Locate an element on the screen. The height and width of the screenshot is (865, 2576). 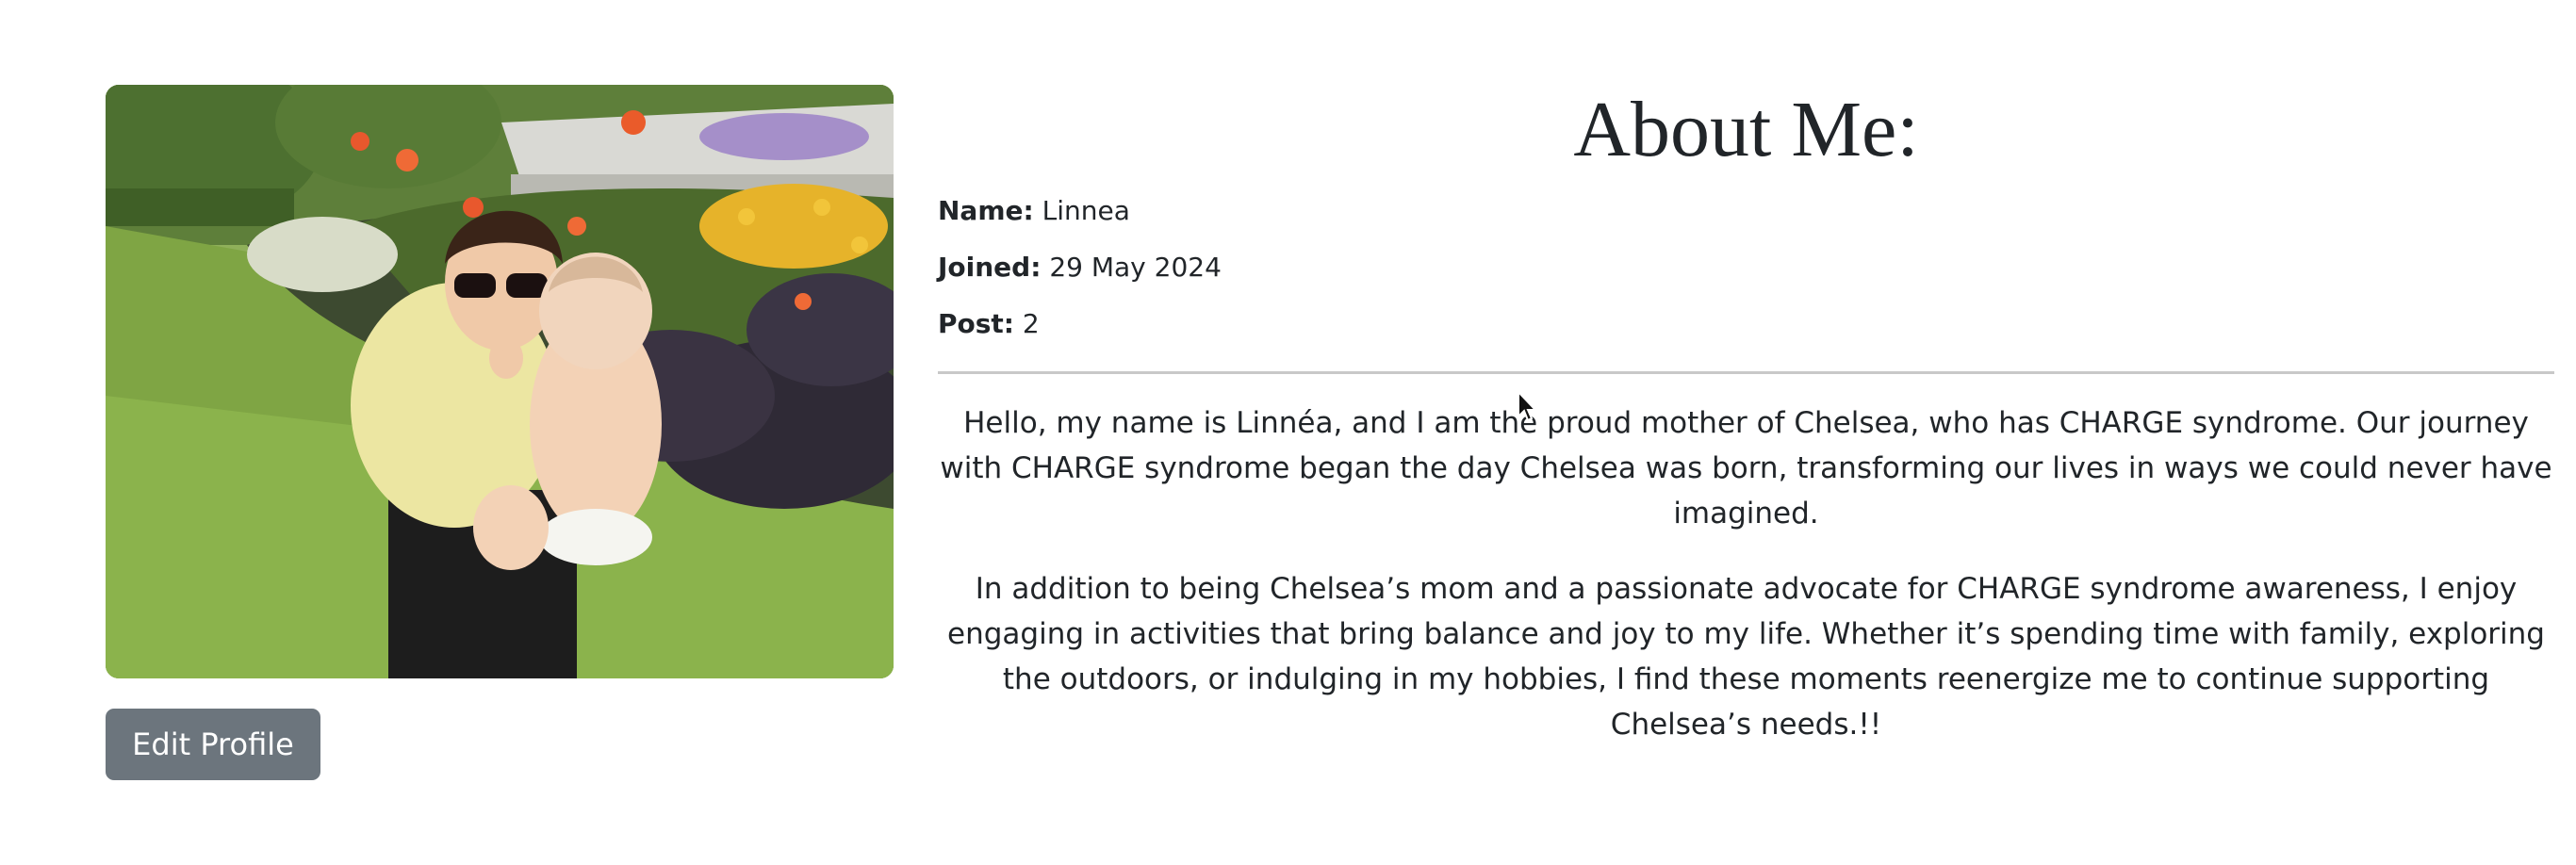
post-value: 2 is located at coordinates (1031, 323).